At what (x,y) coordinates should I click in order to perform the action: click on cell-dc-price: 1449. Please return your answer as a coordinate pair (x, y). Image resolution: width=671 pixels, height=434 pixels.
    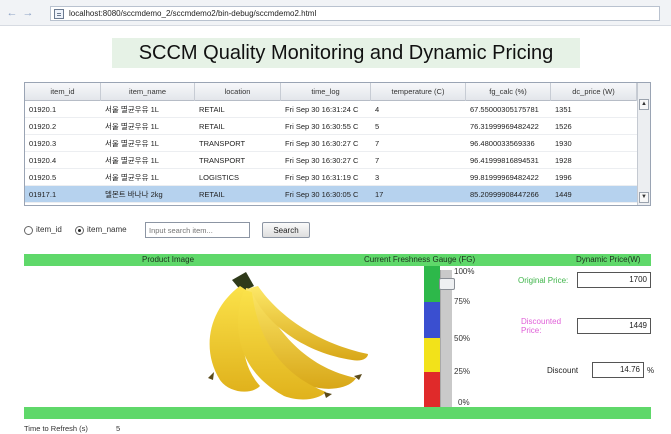
    Looking at the image, I should click on (563, 194).